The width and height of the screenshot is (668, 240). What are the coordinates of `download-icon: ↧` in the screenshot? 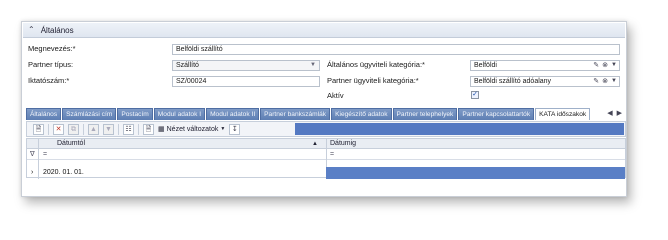 It's located at (235, 129).